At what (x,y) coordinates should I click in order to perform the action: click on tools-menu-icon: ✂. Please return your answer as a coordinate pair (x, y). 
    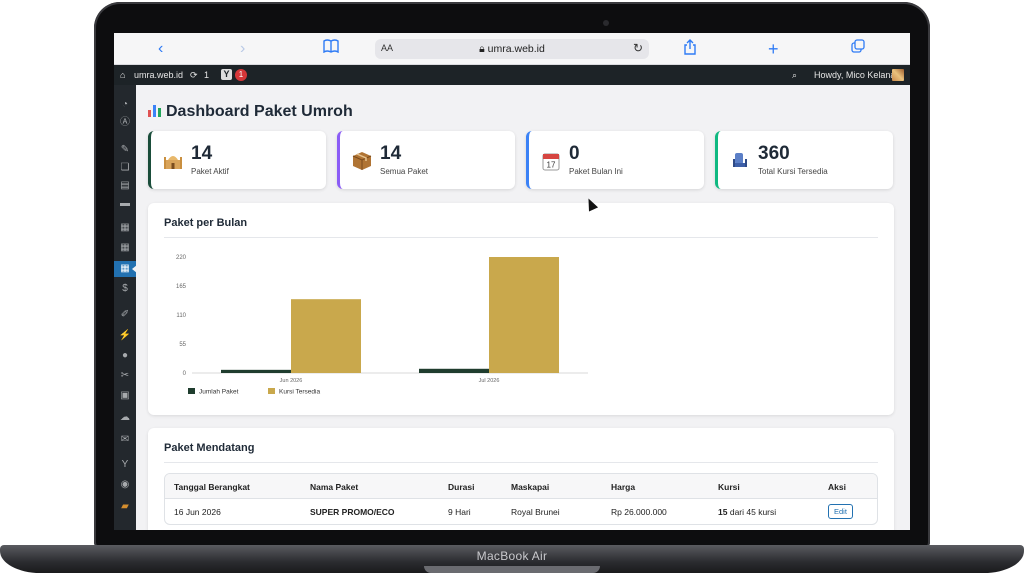
    Looking at the image, I should click on (125, 376).